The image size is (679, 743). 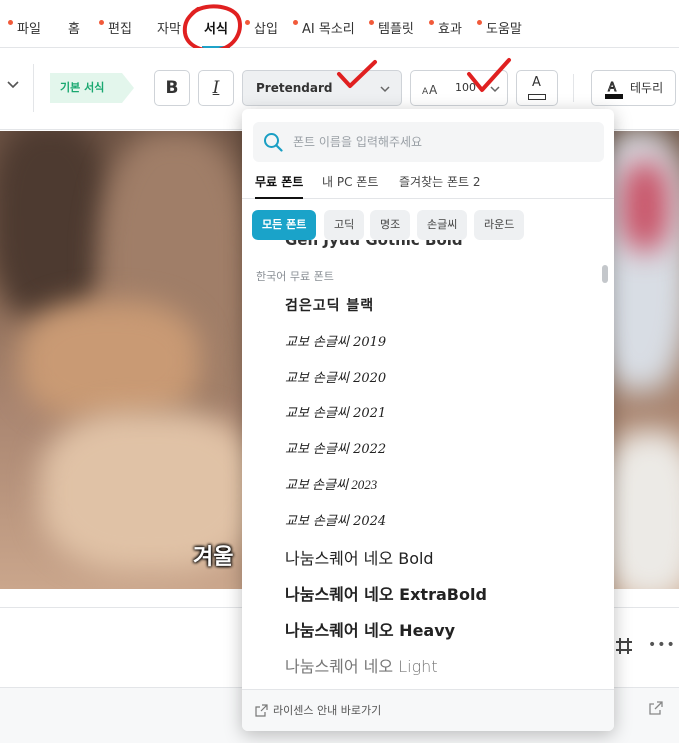 What do you see at coordinates (335, 447) in the screenshot?
I see `font-list-item: 교보 손글씨 2022` at bounding box center [335, 447].